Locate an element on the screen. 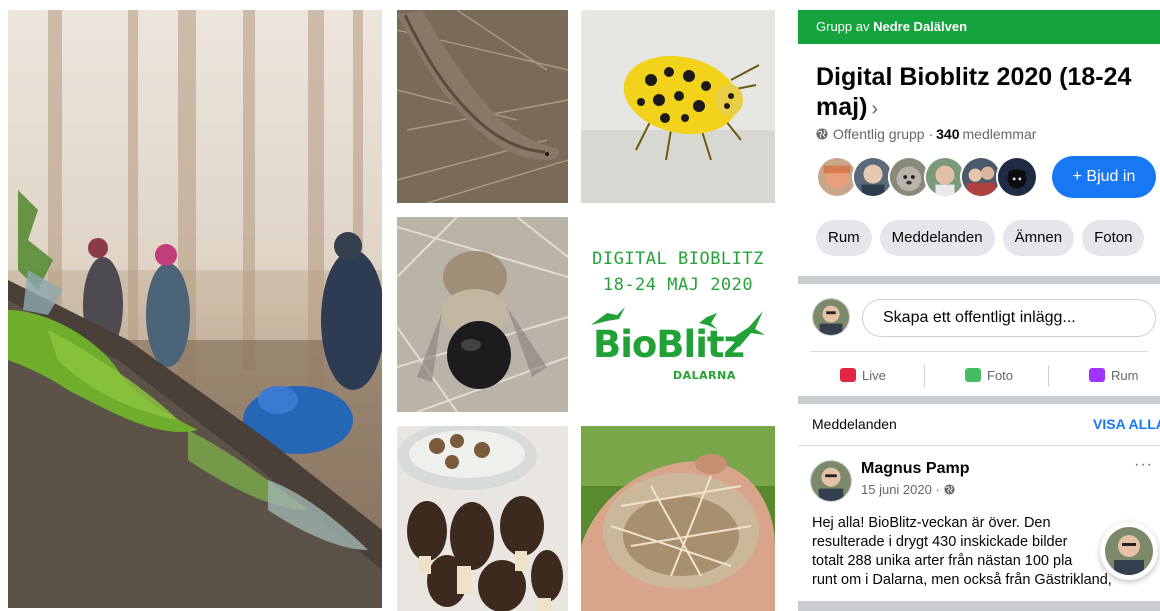 The image size is (1160, 611). post-date-text: 15 juni 2020 · is located at coordinates (900, 489).